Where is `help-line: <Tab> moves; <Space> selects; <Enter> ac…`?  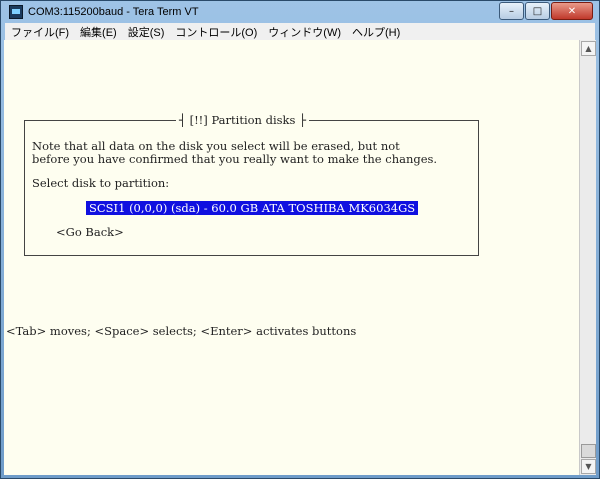
help-line: <Tab> moves; <Space> selects; <Enter> ac… is located at coordinates (181, 331).